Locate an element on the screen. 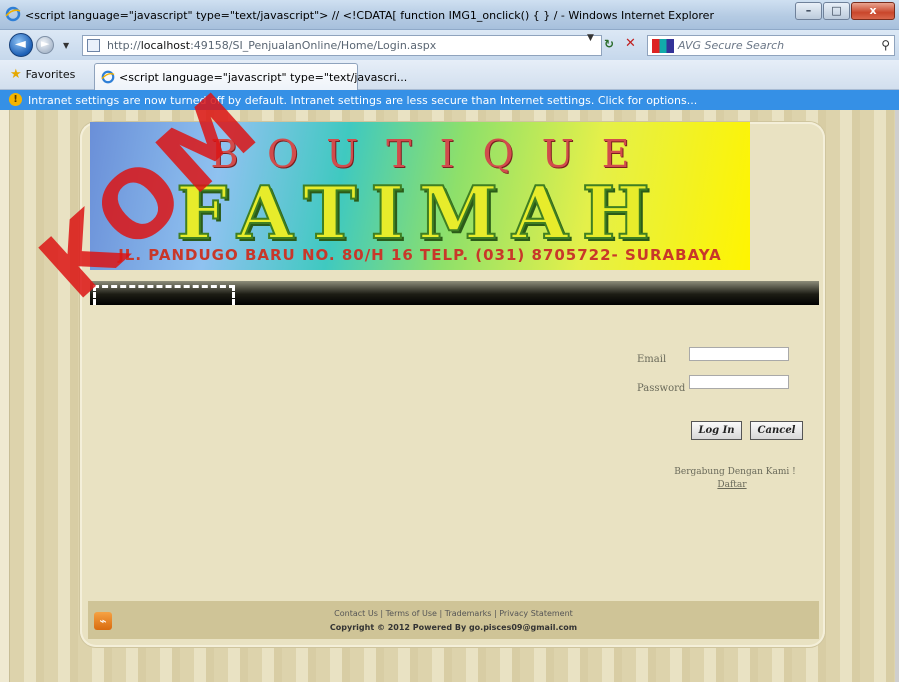 This screenshot has width=899, height=682. maximize-icon: □ is located at coordinates (836, 10).